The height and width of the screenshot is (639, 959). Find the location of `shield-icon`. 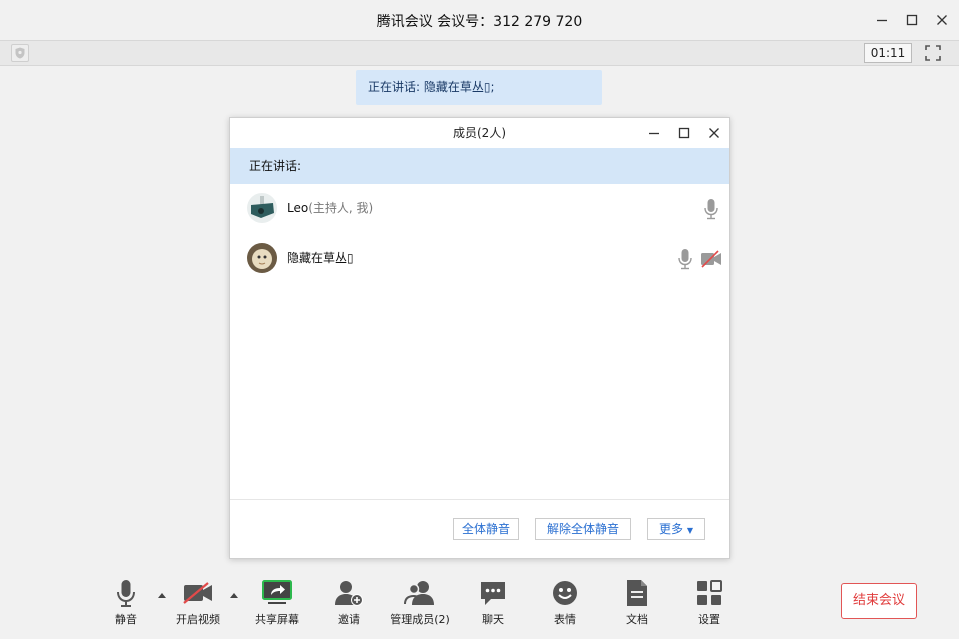

shield-icon is located at coordinates (20, 53).